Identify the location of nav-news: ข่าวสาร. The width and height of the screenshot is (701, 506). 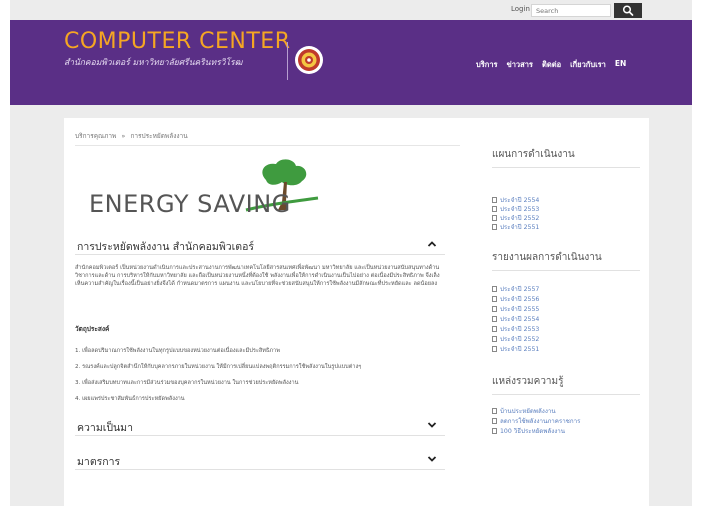
(520, 65).